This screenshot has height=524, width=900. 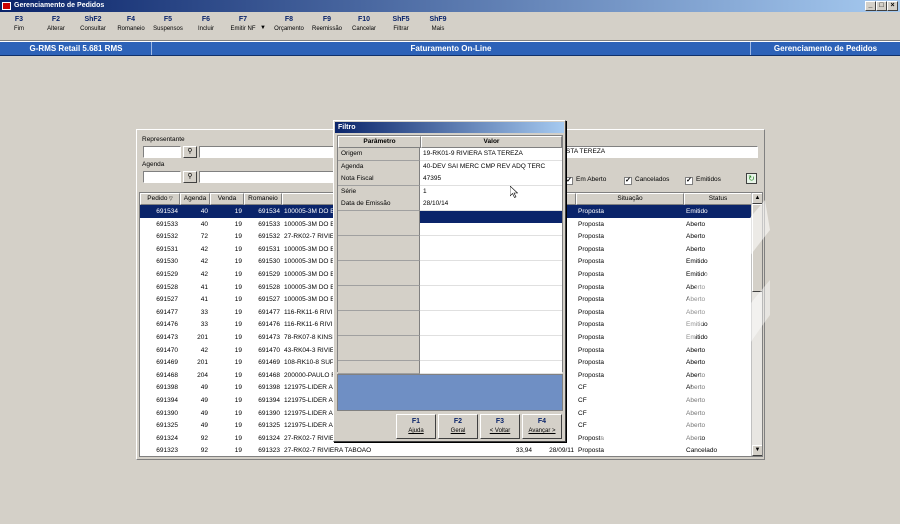 I want to click on fkey-consultar-button: ShF2 Consultar, so click(x=93, y=24).